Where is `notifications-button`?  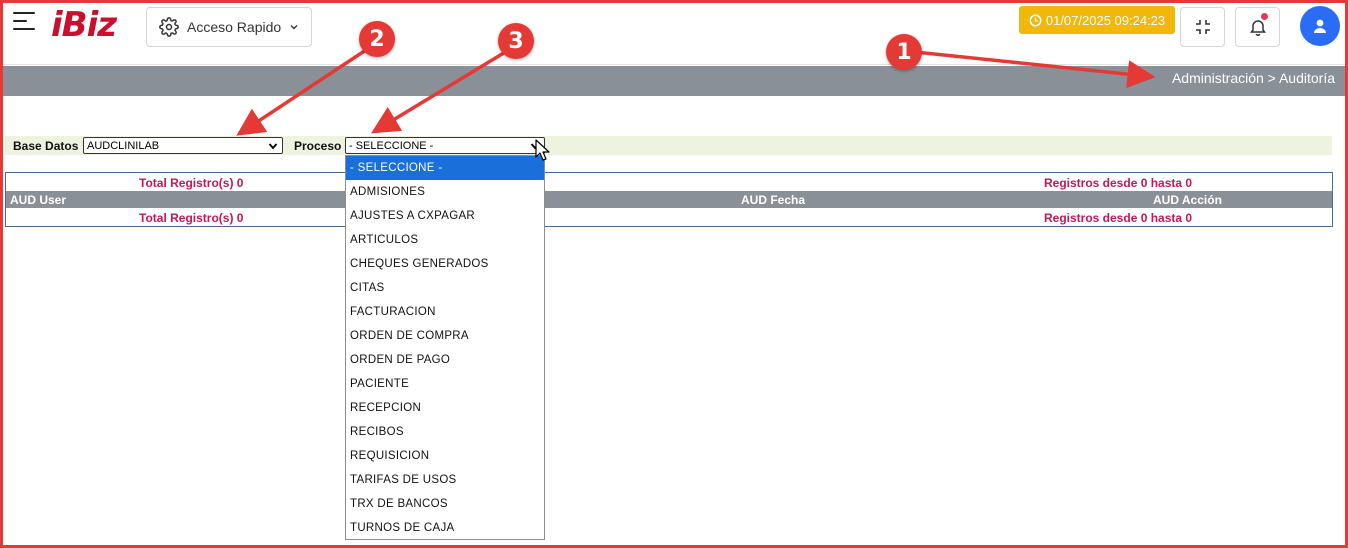 notifications-button is located at coordinates (1257, 27).